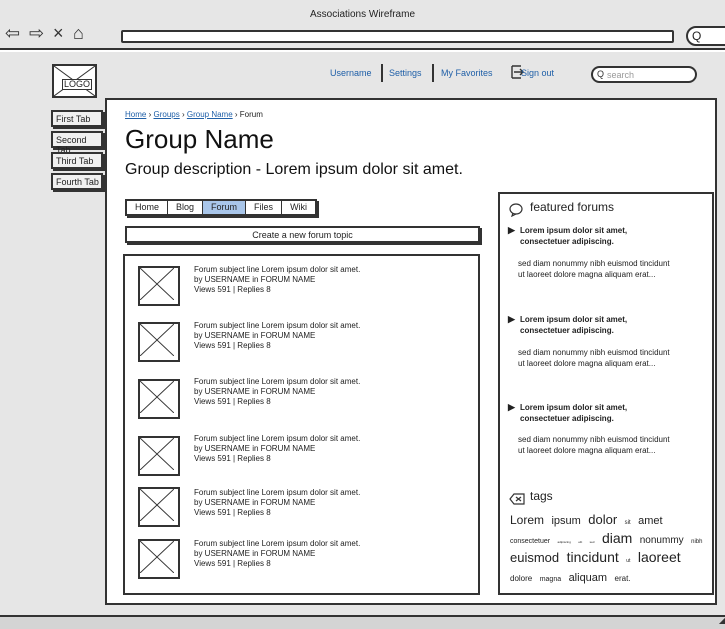 Image resolution: width=725 pixels, height=629 pixels. Describe the element at coordinates (650, 521) in the screenshot. I see `tag-link: amet` at that location.